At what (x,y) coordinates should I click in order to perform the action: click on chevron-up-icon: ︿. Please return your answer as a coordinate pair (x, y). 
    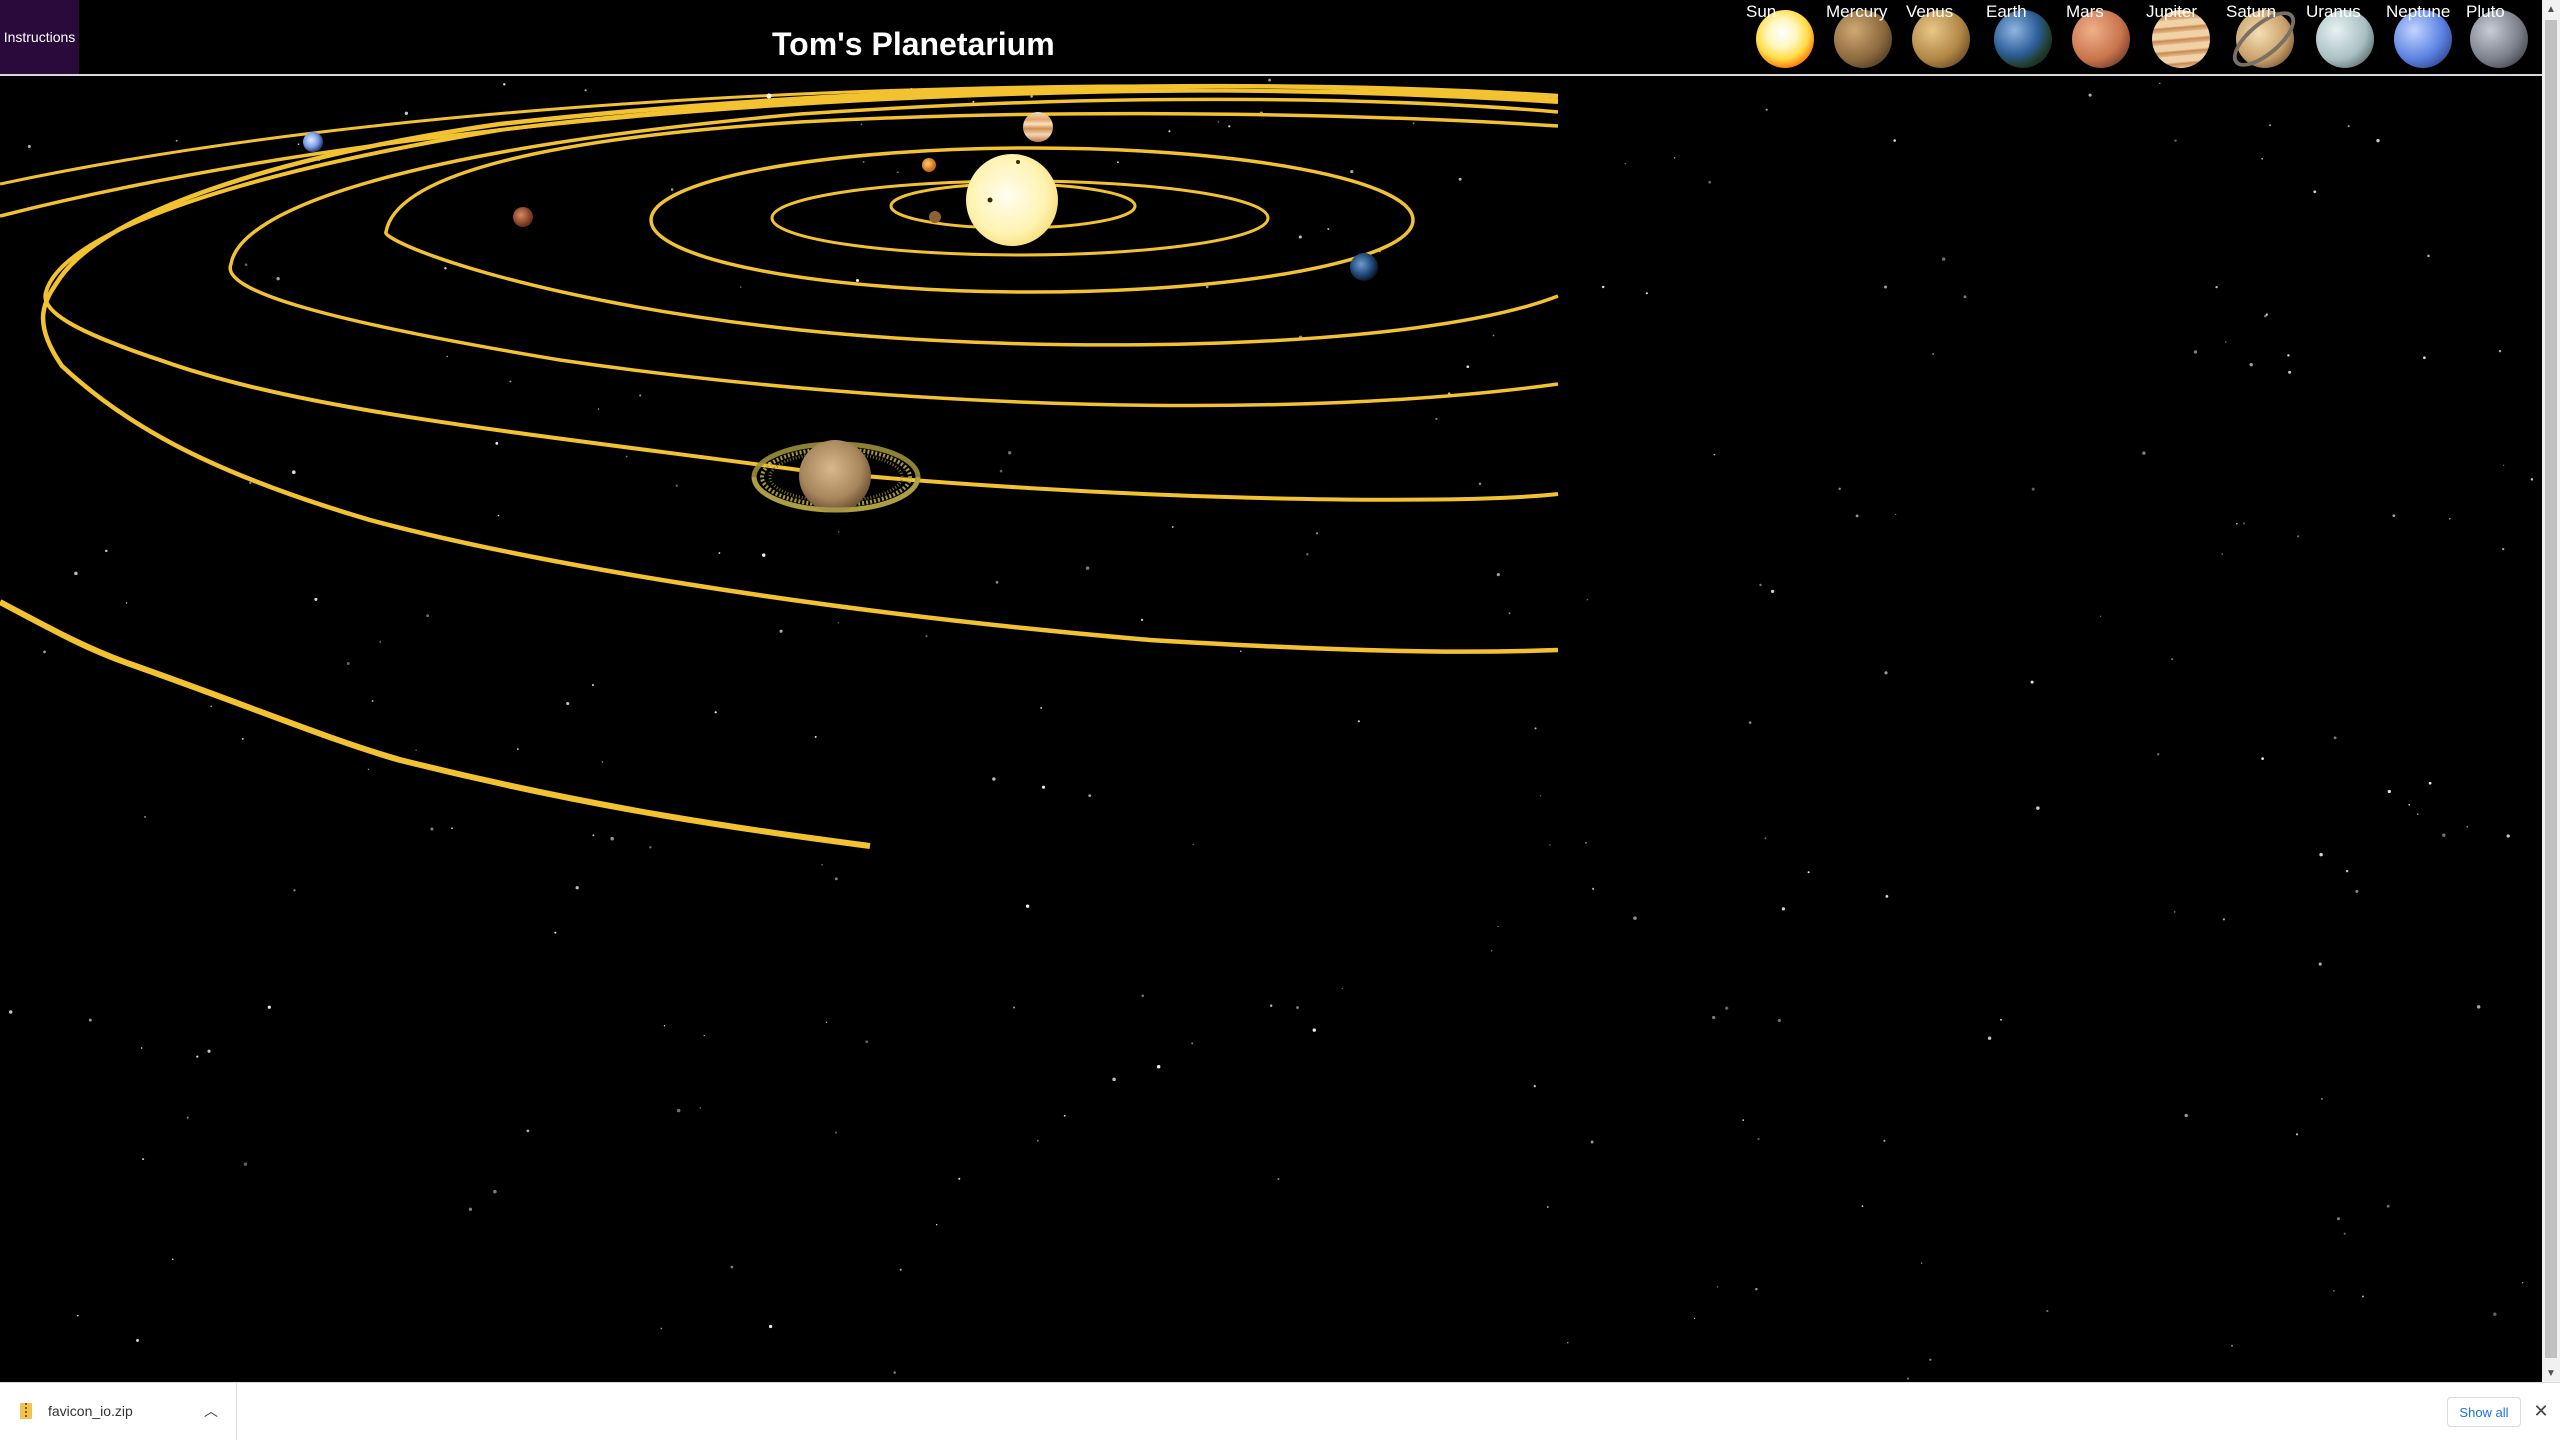
    Looking at the image, I should click on (211, 1411).